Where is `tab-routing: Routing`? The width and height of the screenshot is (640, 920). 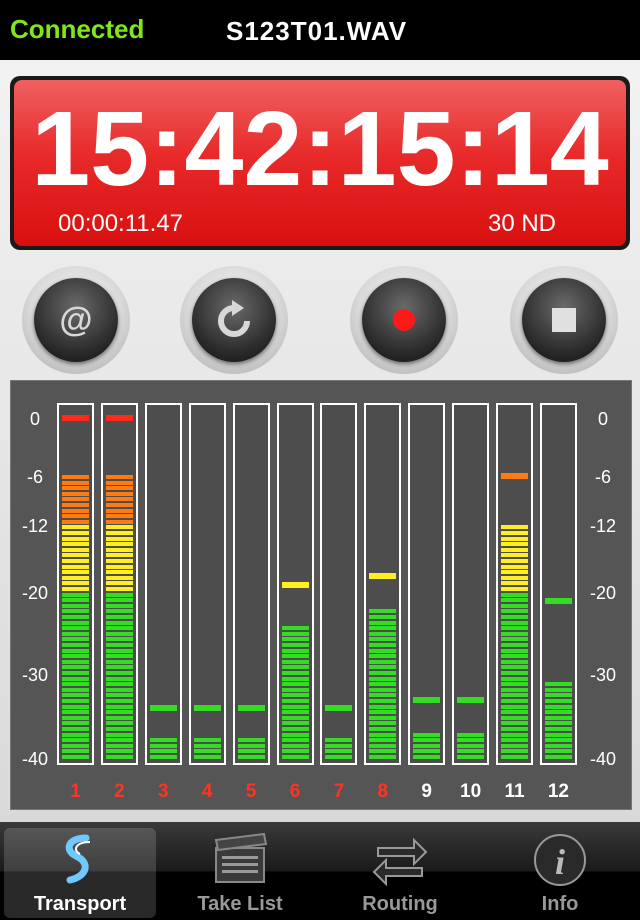 tab-routing: Routing is located at coordinates (400, 873).